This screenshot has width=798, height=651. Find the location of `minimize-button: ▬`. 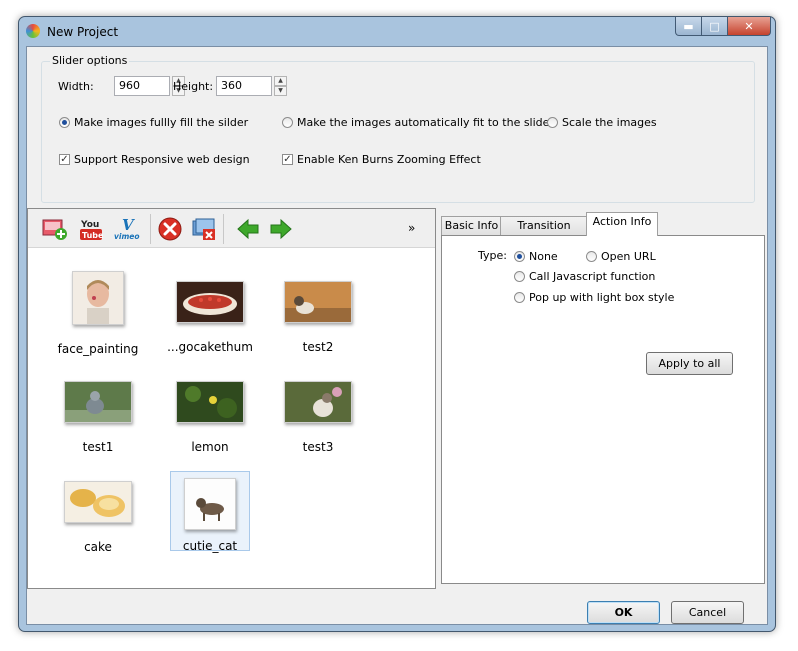

minimize-button: ▬ is located at coordinates (688, 26).